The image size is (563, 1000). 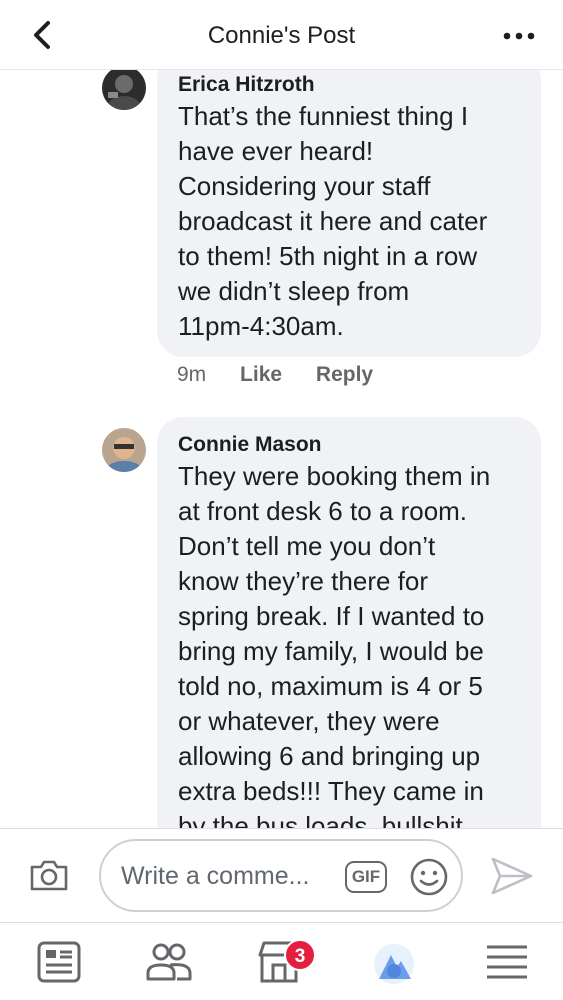 What do you see at coordinates (519, 36) in the screenshot?
I see `more-horizontal-icon` at bounding box center [519, 36].